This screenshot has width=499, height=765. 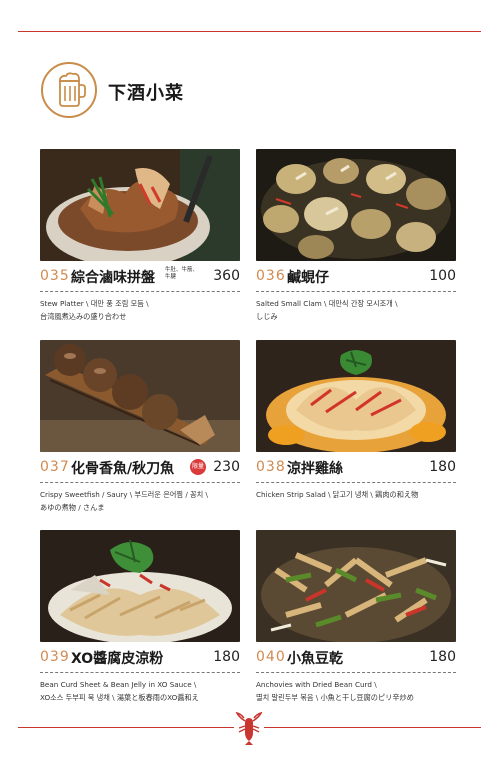 What do you see at coordinates (335, 697) in the screenshot?
I see `dish-description-line-2: 멸치 말린두부 볶음 \ 小魚と干し豆腐のピリ辛炒め` at bounding box center [335, 697].